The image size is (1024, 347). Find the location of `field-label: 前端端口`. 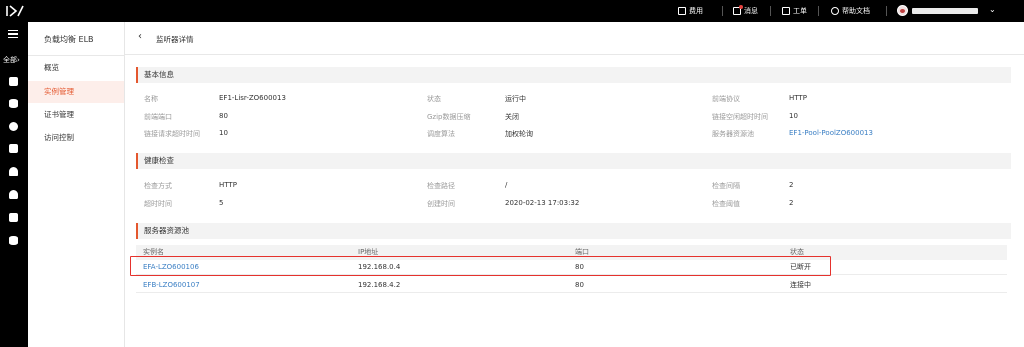

field-label: 前端端口 is located at coordinates (158, 117).